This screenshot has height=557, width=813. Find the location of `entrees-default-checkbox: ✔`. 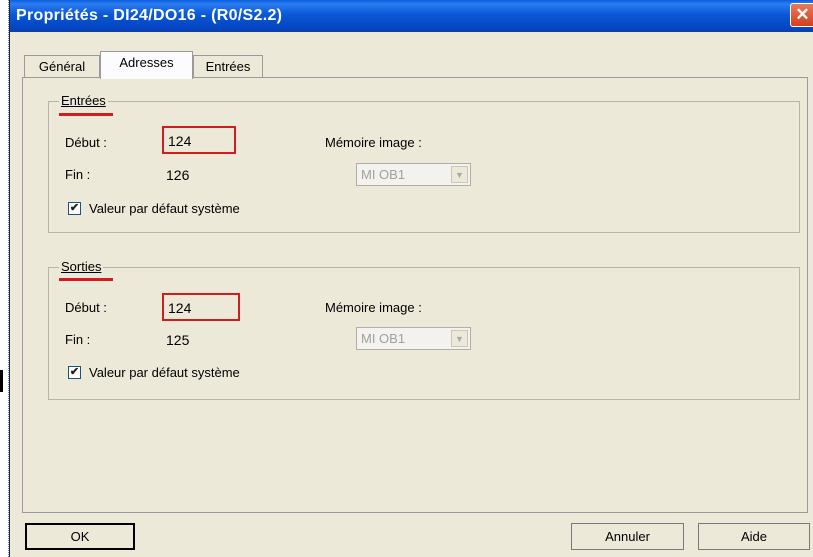

entrees-default-checkbox: ✔ is located at coordinates (74, 208).